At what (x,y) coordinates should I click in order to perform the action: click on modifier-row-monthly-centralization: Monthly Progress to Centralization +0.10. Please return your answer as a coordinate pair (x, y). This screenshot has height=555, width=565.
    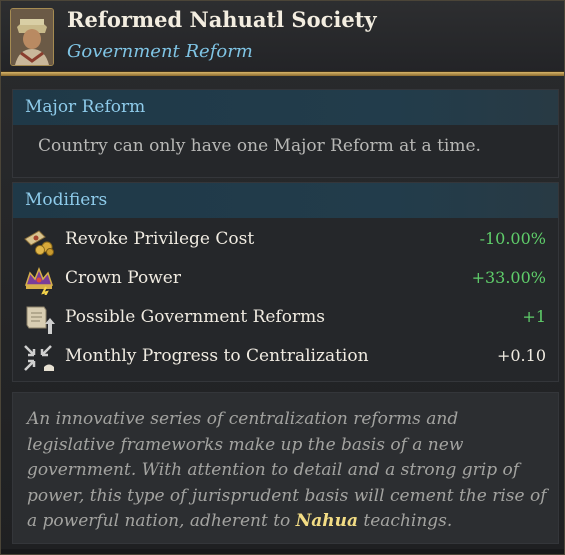
    Looking at the image, I should click on (285, 358).